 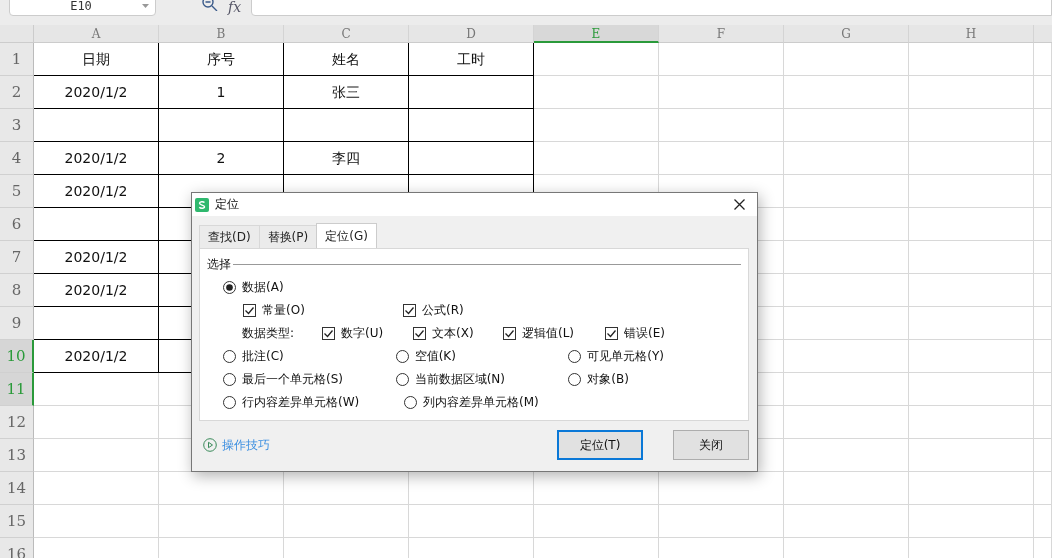 I want to click on row-header: 13, so click(x=17, y=455).